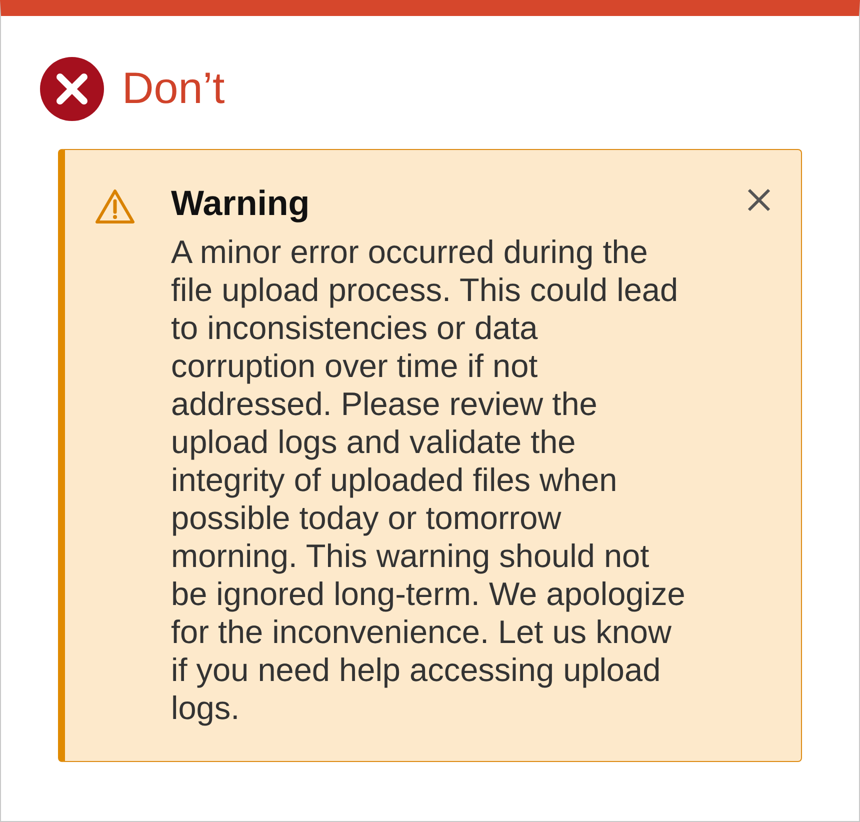  What do you see at coordinates (241, 203) in the screenshot?
I see `alert-title: Warning` at bounding box center [241, 203].